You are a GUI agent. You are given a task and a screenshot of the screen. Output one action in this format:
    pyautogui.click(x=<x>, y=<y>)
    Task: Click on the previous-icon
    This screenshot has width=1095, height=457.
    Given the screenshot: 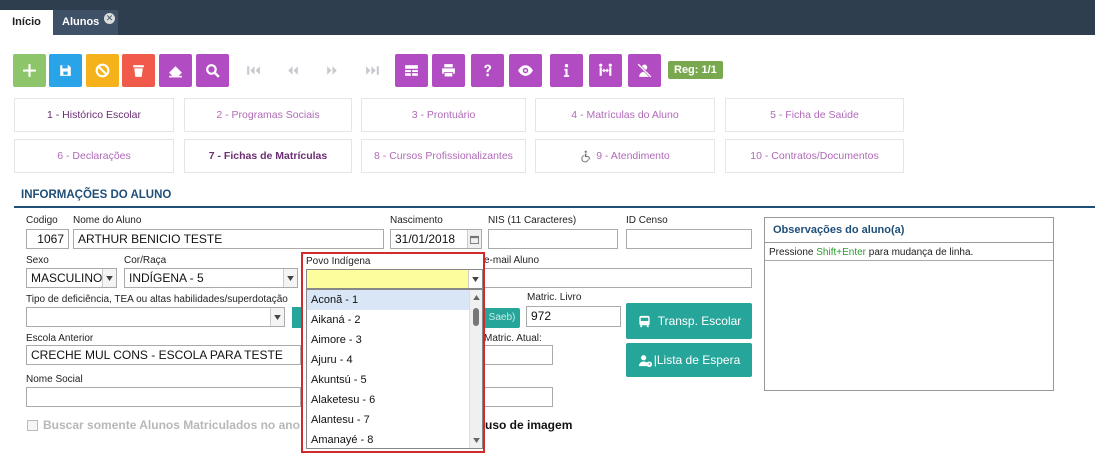 What is the action you would take?
    pyautogui.click(x=293, y=70)
    